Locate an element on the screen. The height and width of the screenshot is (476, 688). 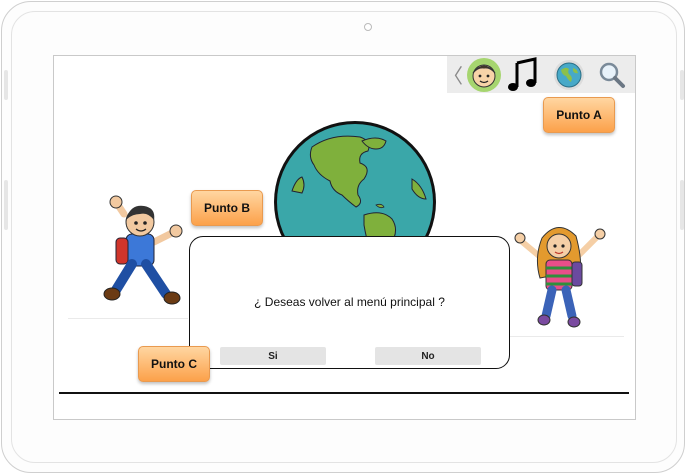
no-button: No is located at coordinates (428, 356).